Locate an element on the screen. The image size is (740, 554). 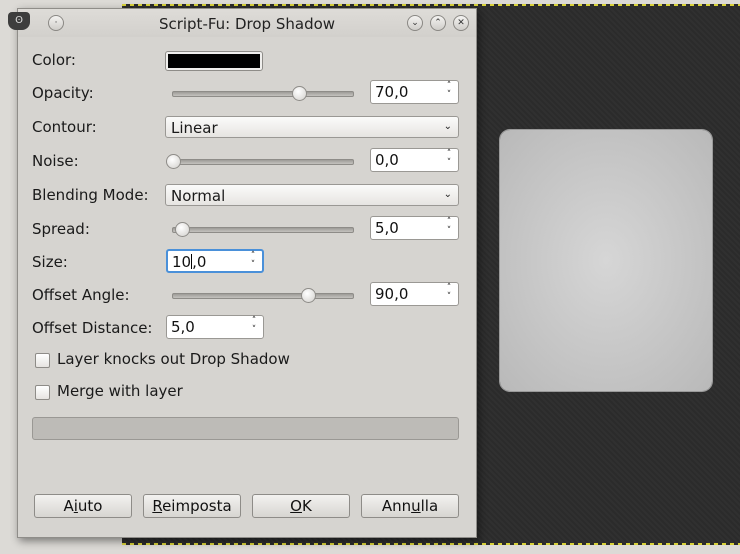
opacity-slider-knob is located at coordinates (299, 93).